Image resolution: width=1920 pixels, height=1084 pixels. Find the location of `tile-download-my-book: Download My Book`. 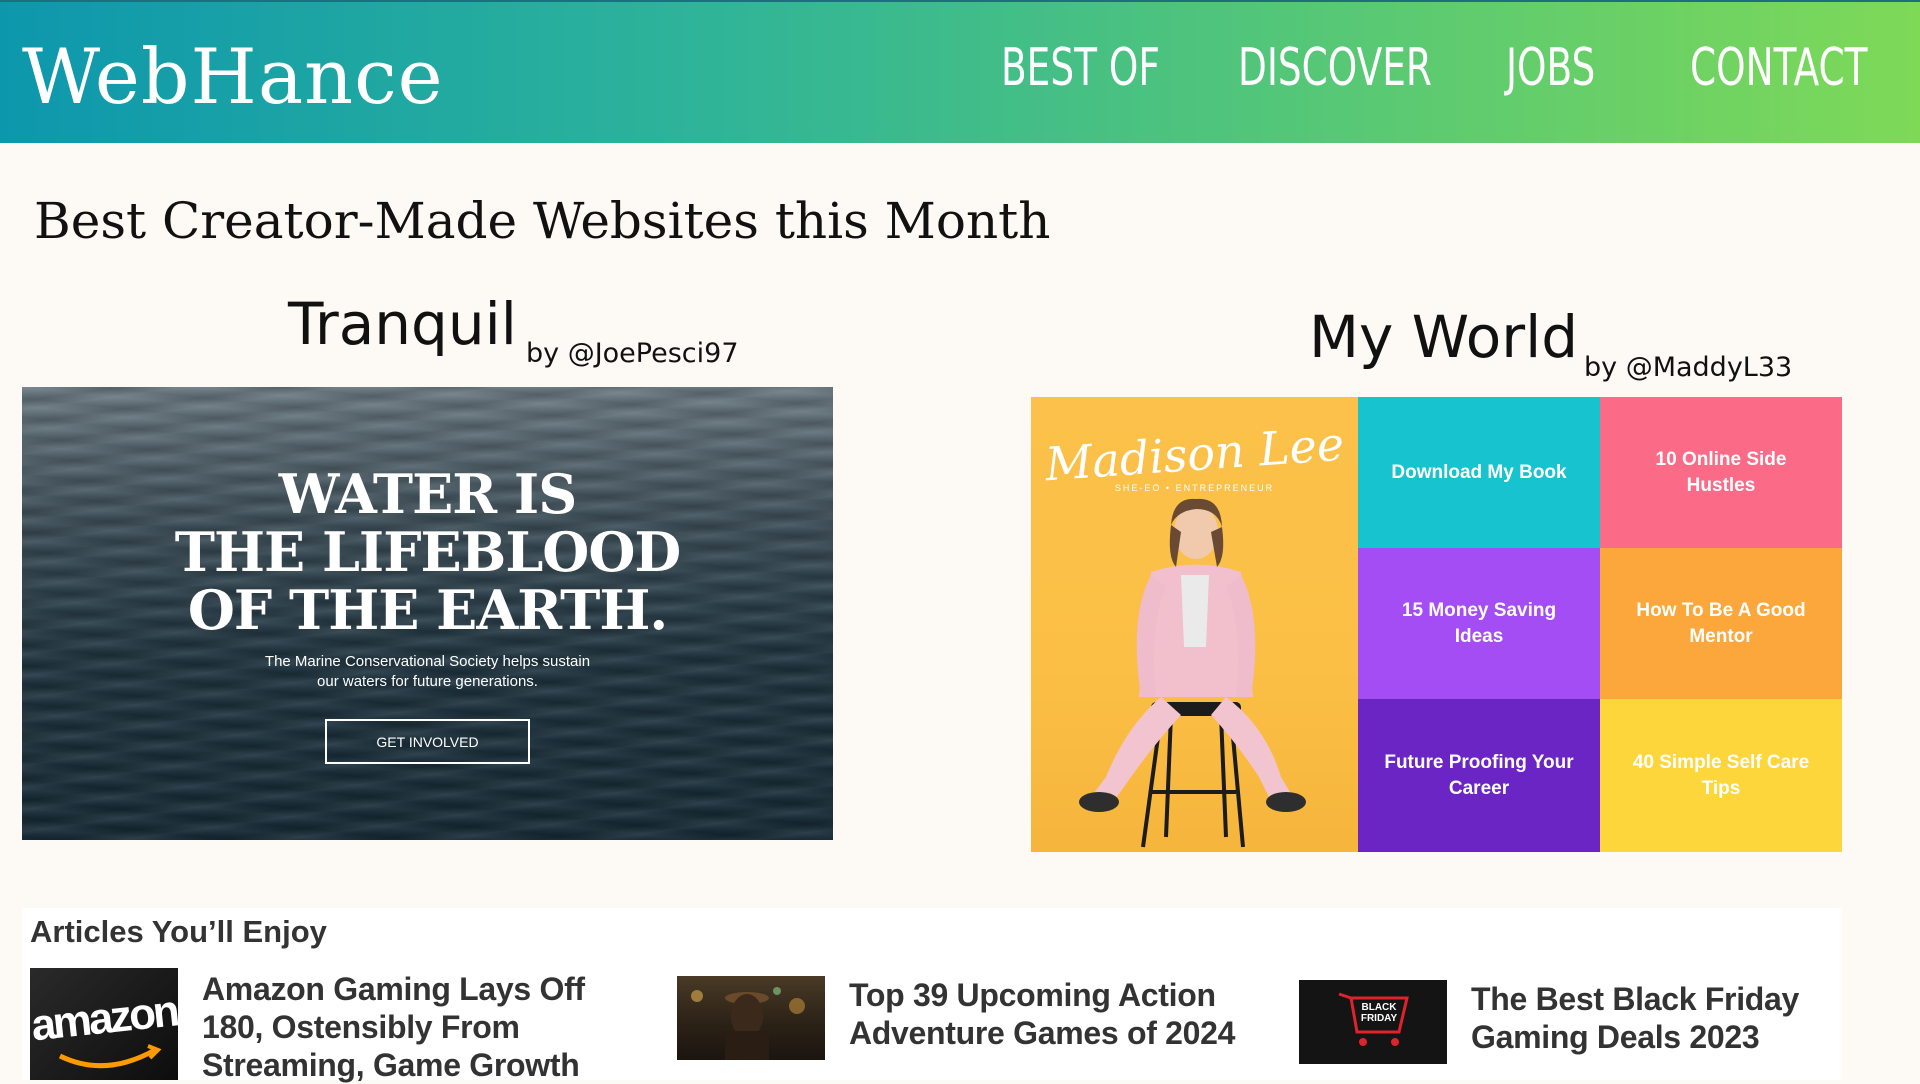

tile-download-my-book: Download My Book is located at coordinates (1479, 472).